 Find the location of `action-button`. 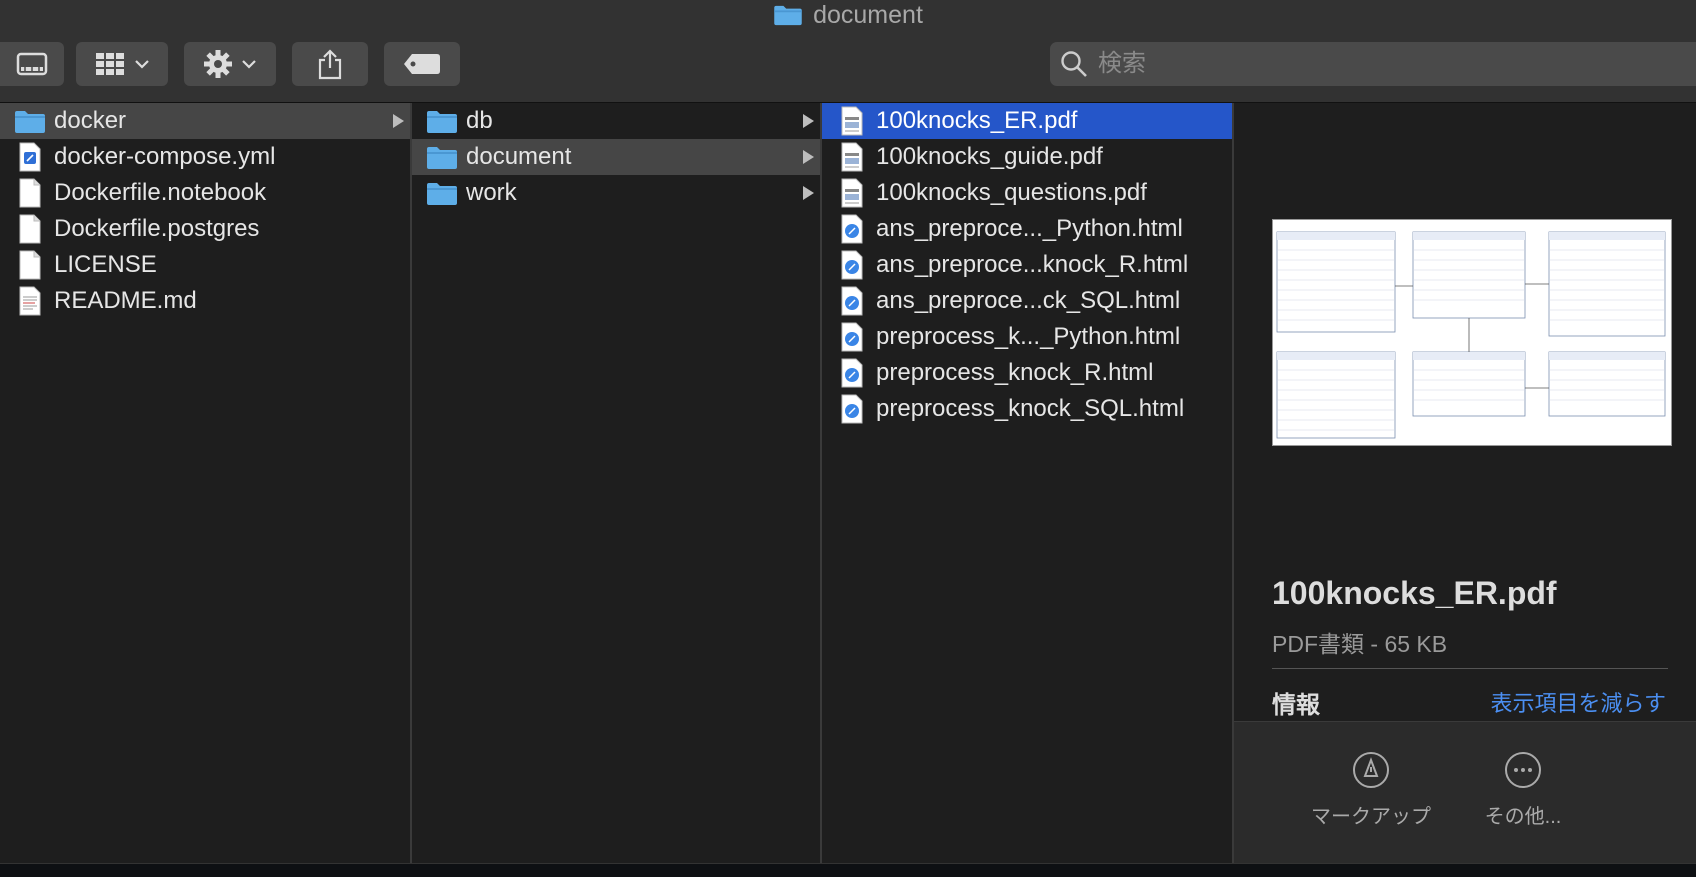

action-button is located at coordinates (230, 64).